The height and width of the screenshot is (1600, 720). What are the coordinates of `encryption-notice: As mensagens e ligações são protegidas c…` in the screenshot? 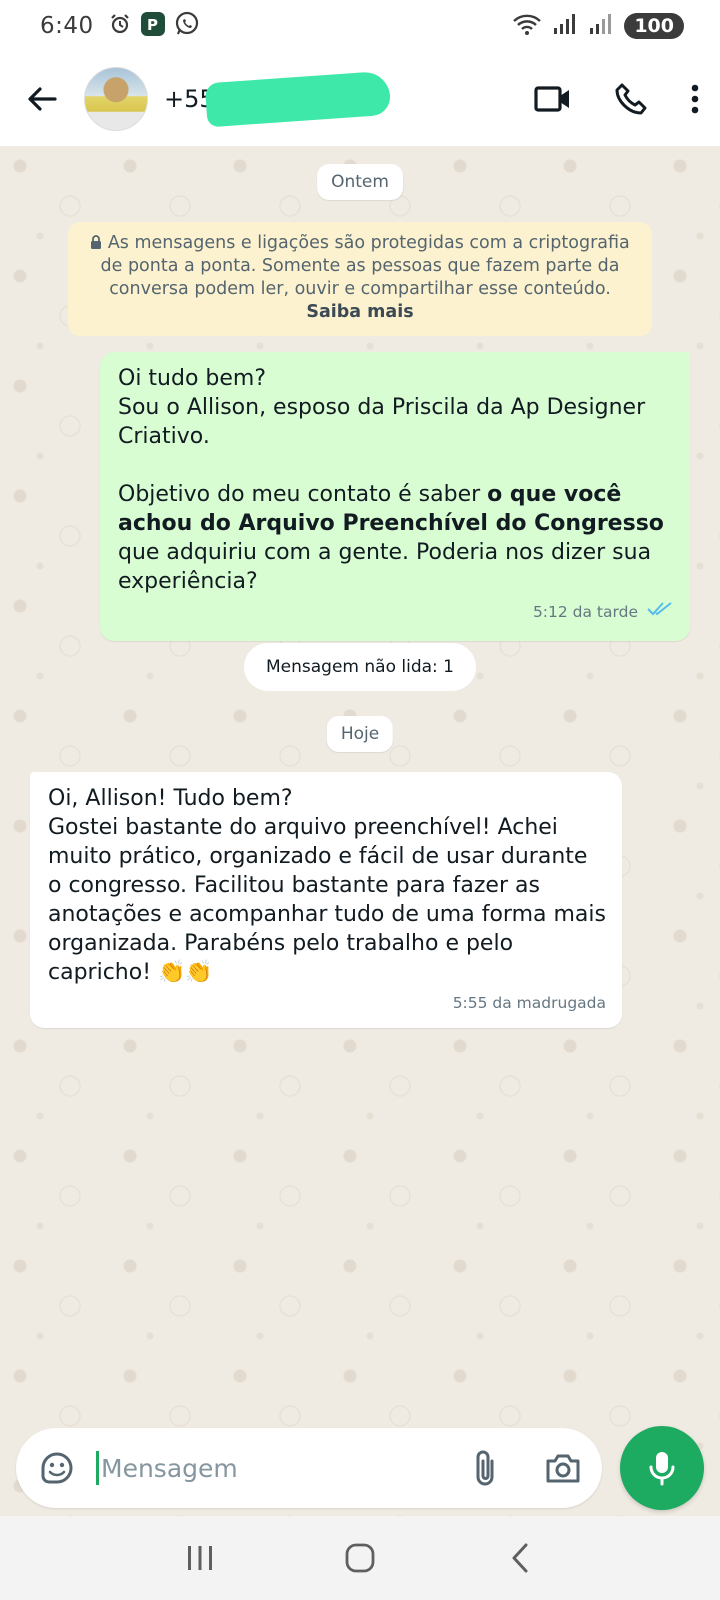 It's located at (360, 279).